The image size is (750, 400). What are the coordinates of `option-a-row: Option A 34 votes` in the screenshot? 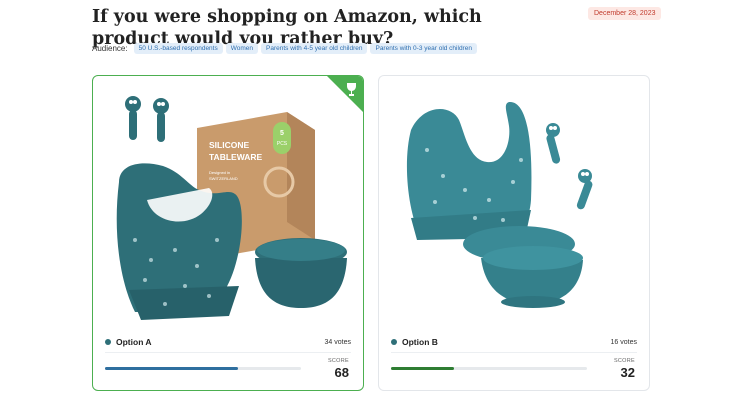 It's located at (228, 342).